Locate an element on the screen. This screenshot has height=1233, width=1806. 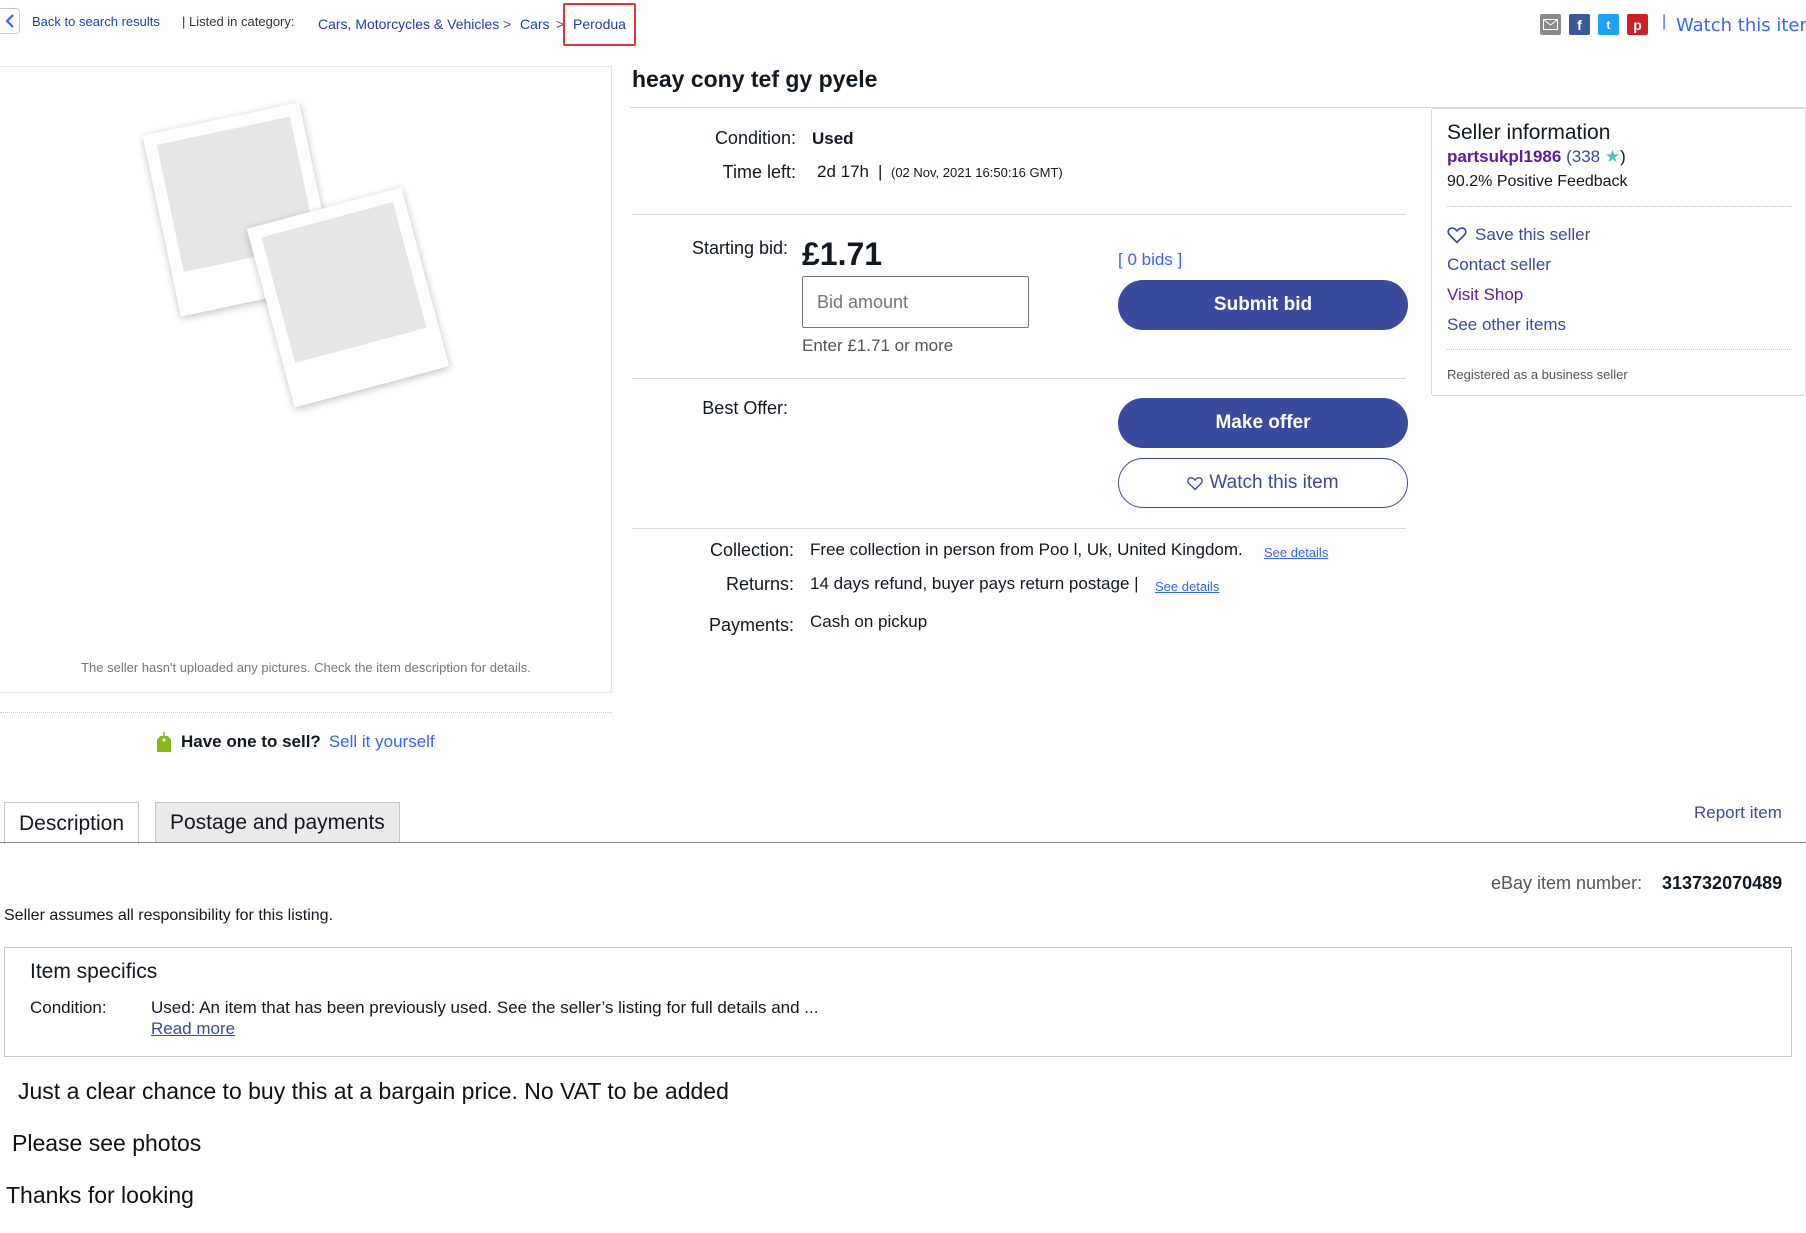
visit-shop-link: Visit Shop is located at coordinates (1485, 295).